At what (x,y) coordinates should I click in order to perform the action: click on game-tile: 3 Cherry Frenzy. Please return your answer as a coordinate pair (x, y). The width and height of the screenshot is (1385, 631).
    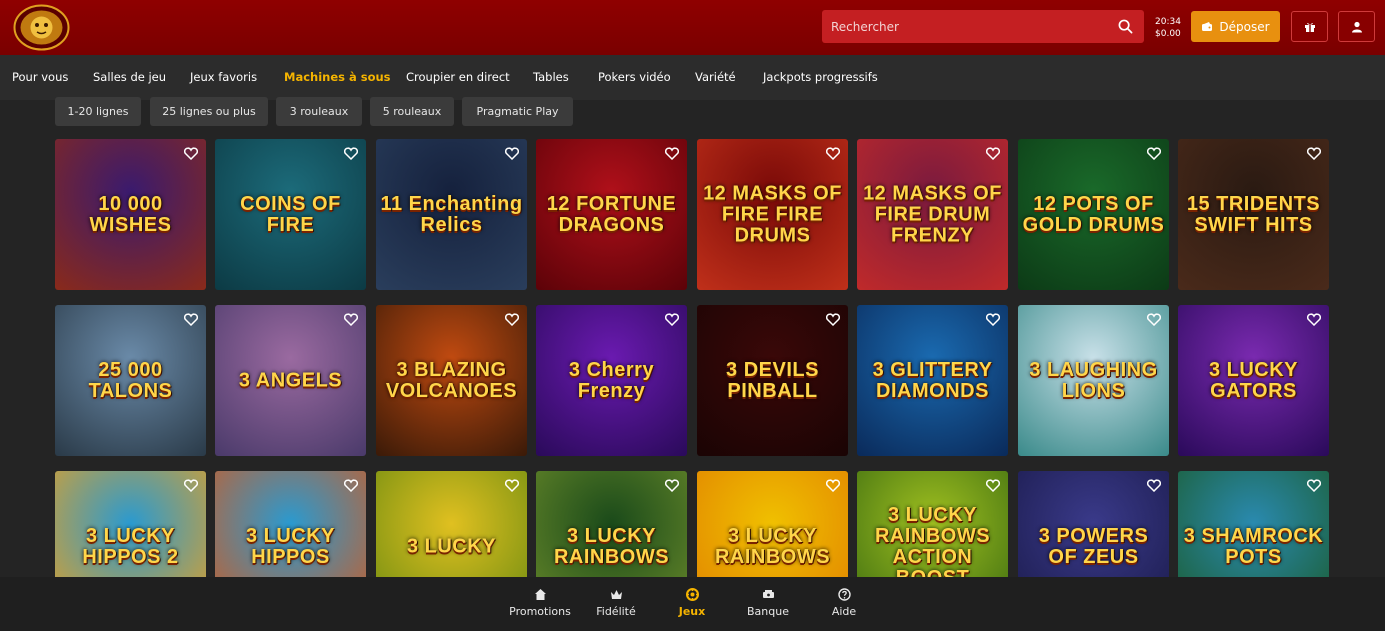
    Looking at the image, I should click on (611, 380).